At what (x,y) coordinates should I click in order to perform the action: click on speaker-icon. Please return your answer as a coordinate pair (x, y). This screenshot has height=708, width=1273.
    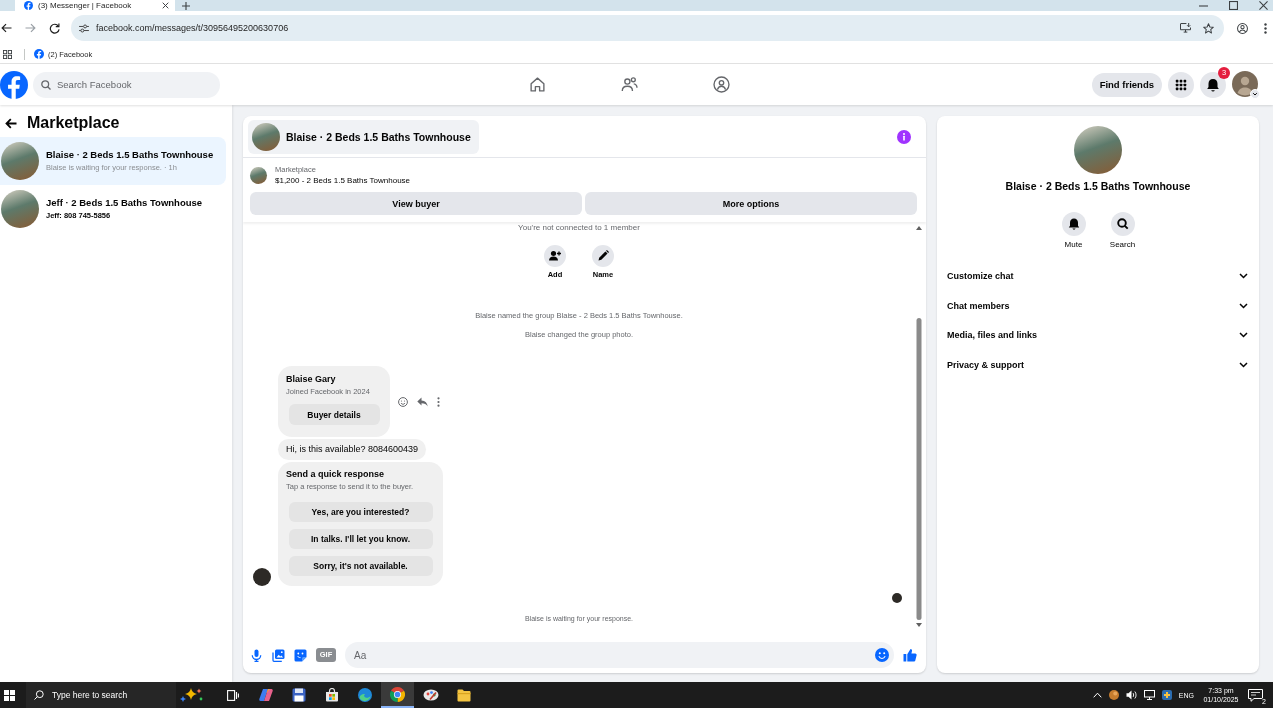
    Looking at the image, I should click on (1131, 695).